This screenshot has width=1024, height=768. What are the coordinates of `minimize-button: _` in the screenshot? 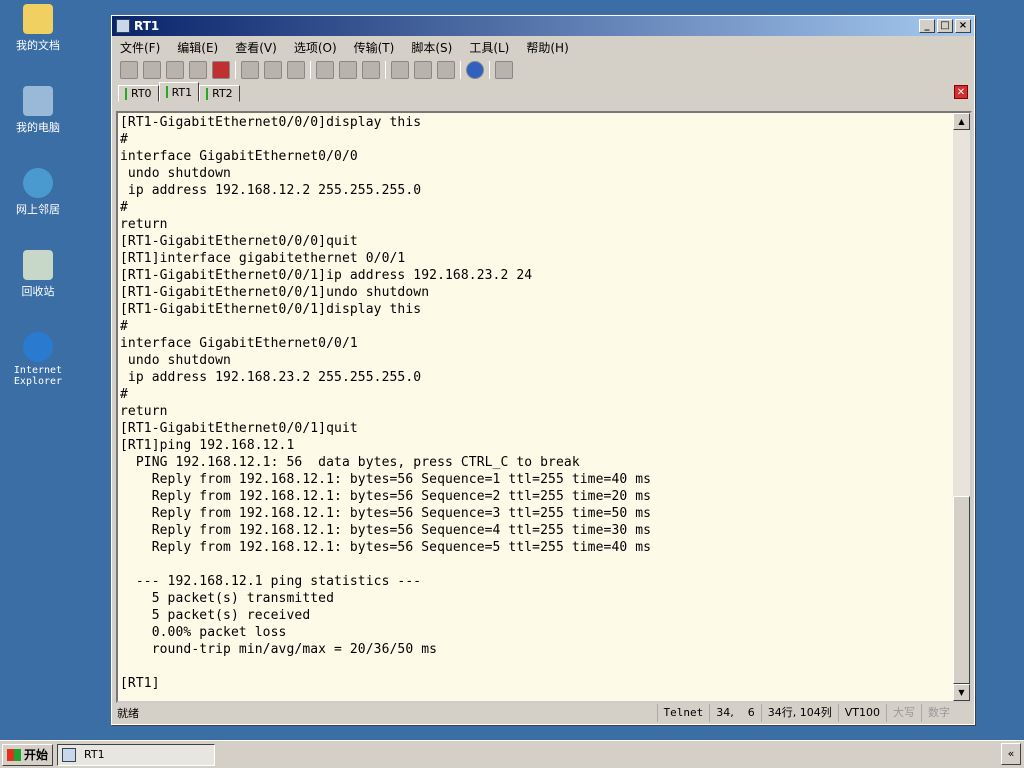 It's located at (927, 26).